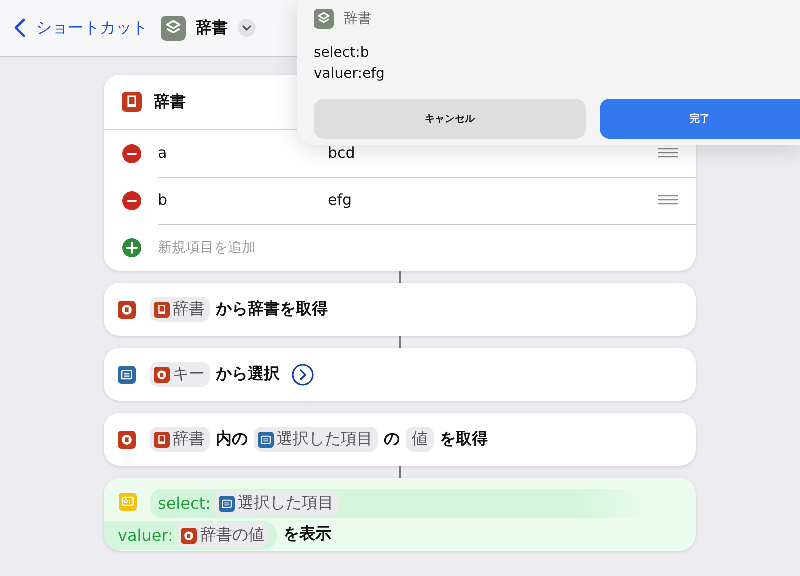 The height and width of the screenshot is (576, 800). Describe the element at coordinates (350, 74) in the screenshot. I see `message-text: valuer:efg` at that location.